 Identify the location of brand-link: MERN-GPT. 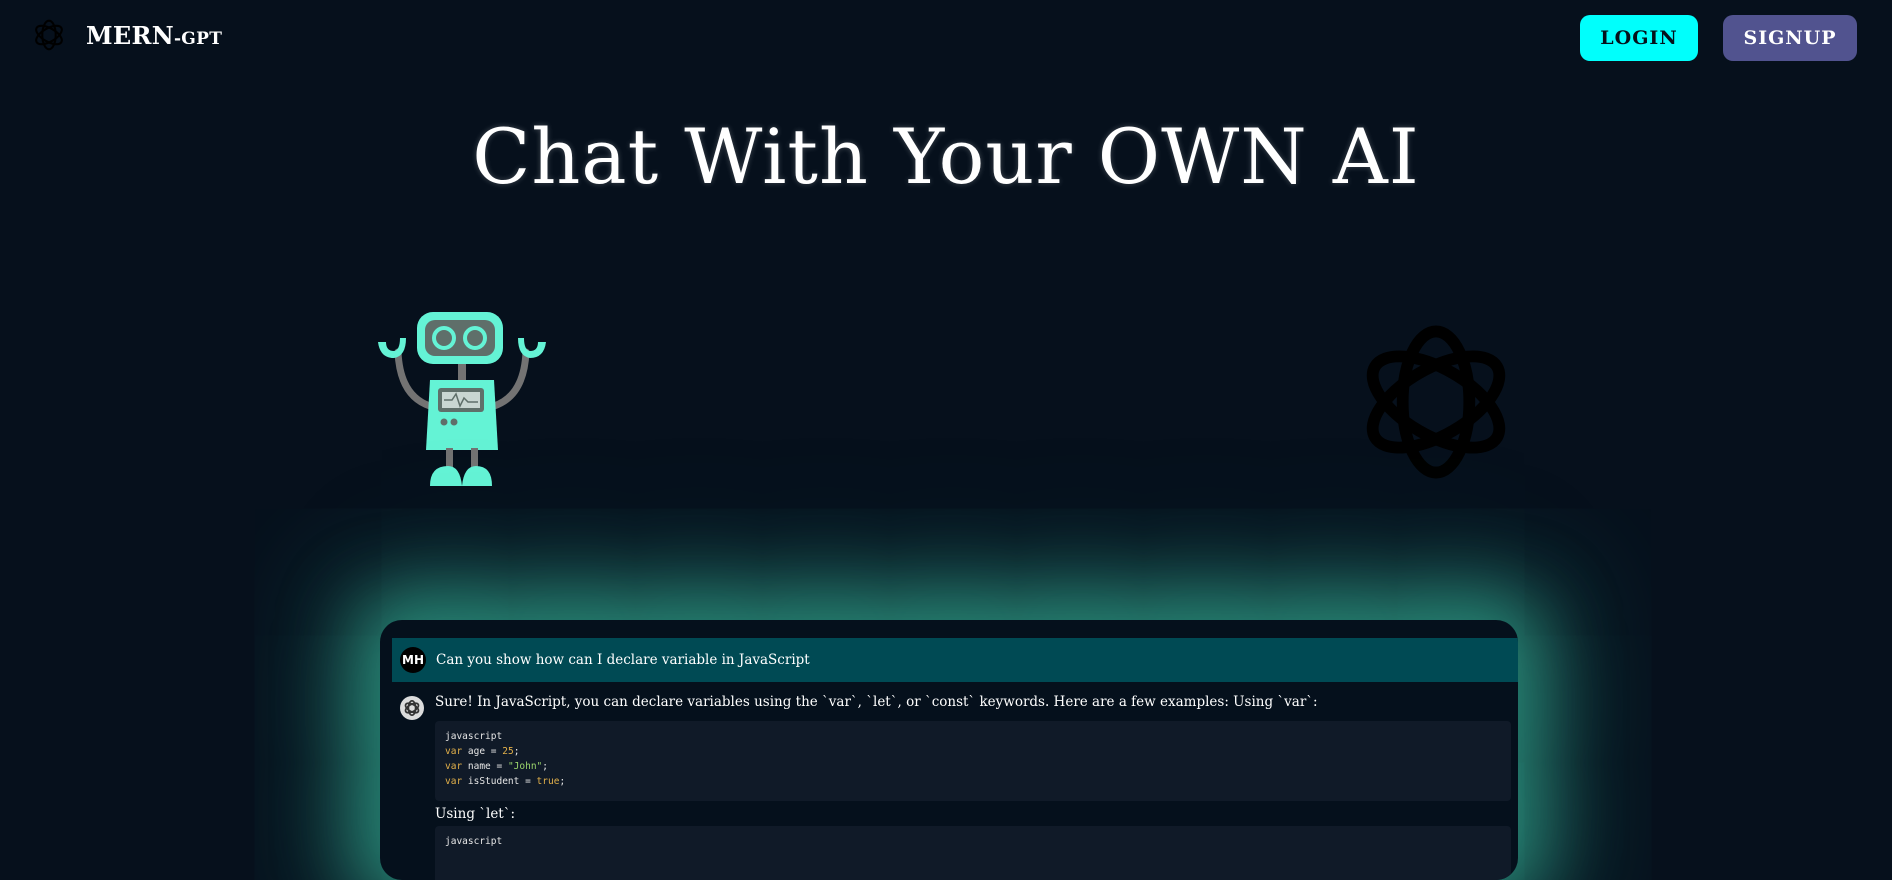
(125, 35).